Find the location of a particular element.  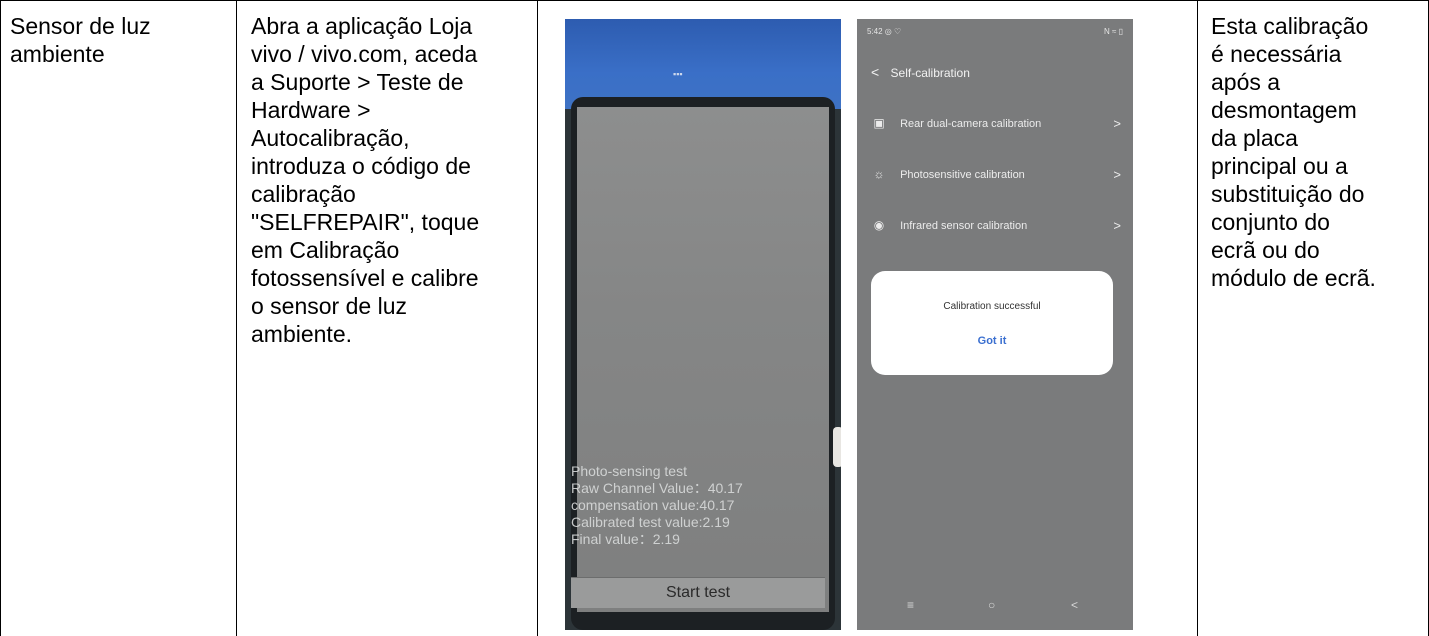

compensation-value: compensation value:40.17 is located at coordinates (653, 505).